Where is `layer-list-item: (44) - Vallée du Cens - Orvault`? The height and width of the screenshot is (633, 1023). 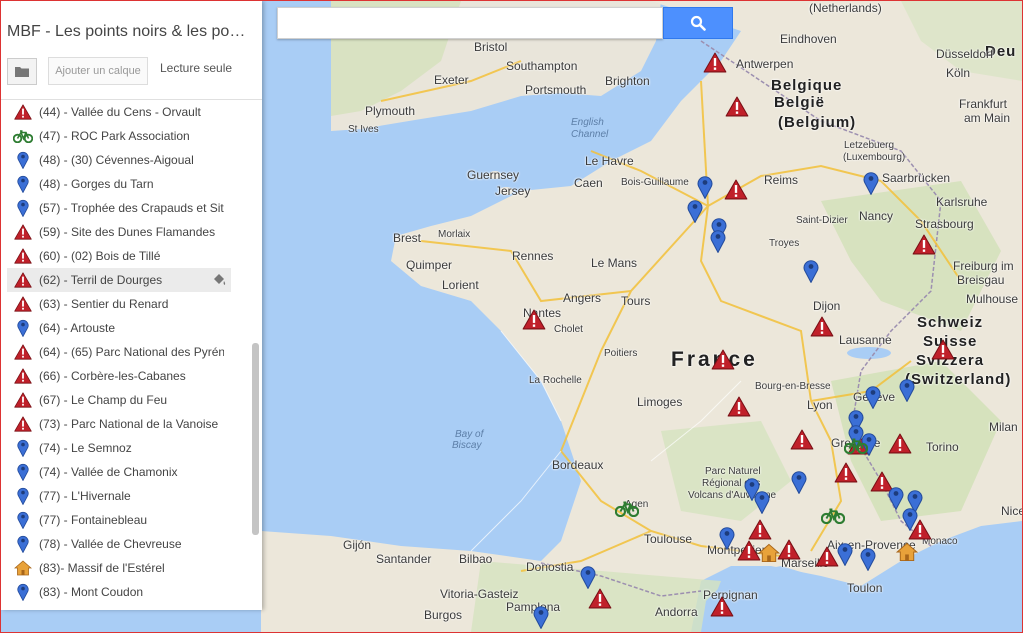
layer-list-item: (44) - Vallée du Cens - Orvault is located at coordinates (119, 112).